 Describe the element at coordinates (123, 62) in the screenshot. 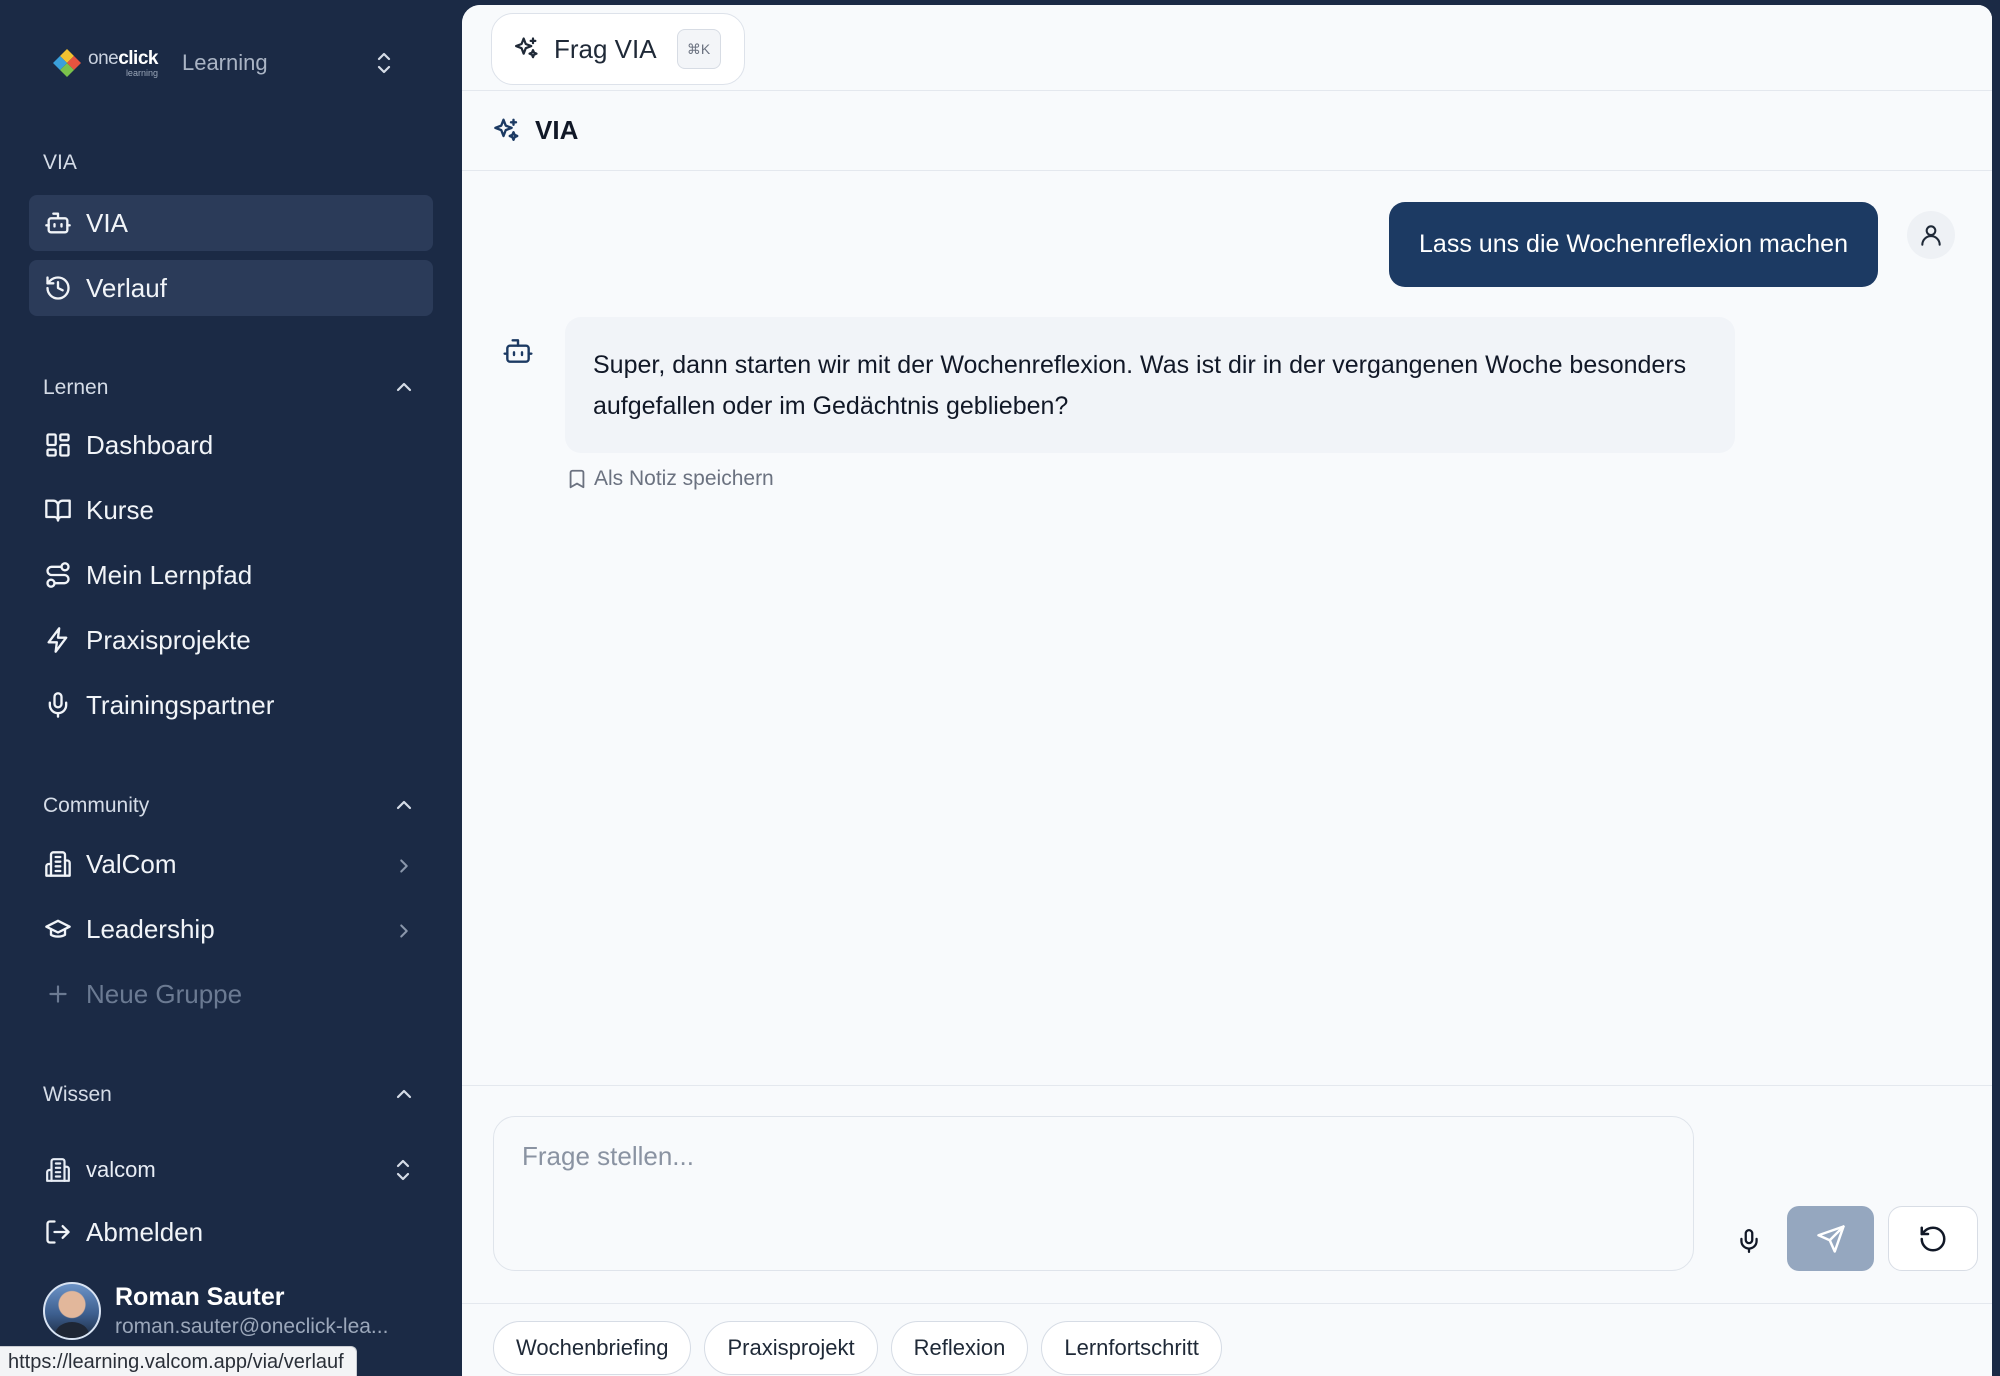

I see `logo-wordmark: oneclick learning` at that location.